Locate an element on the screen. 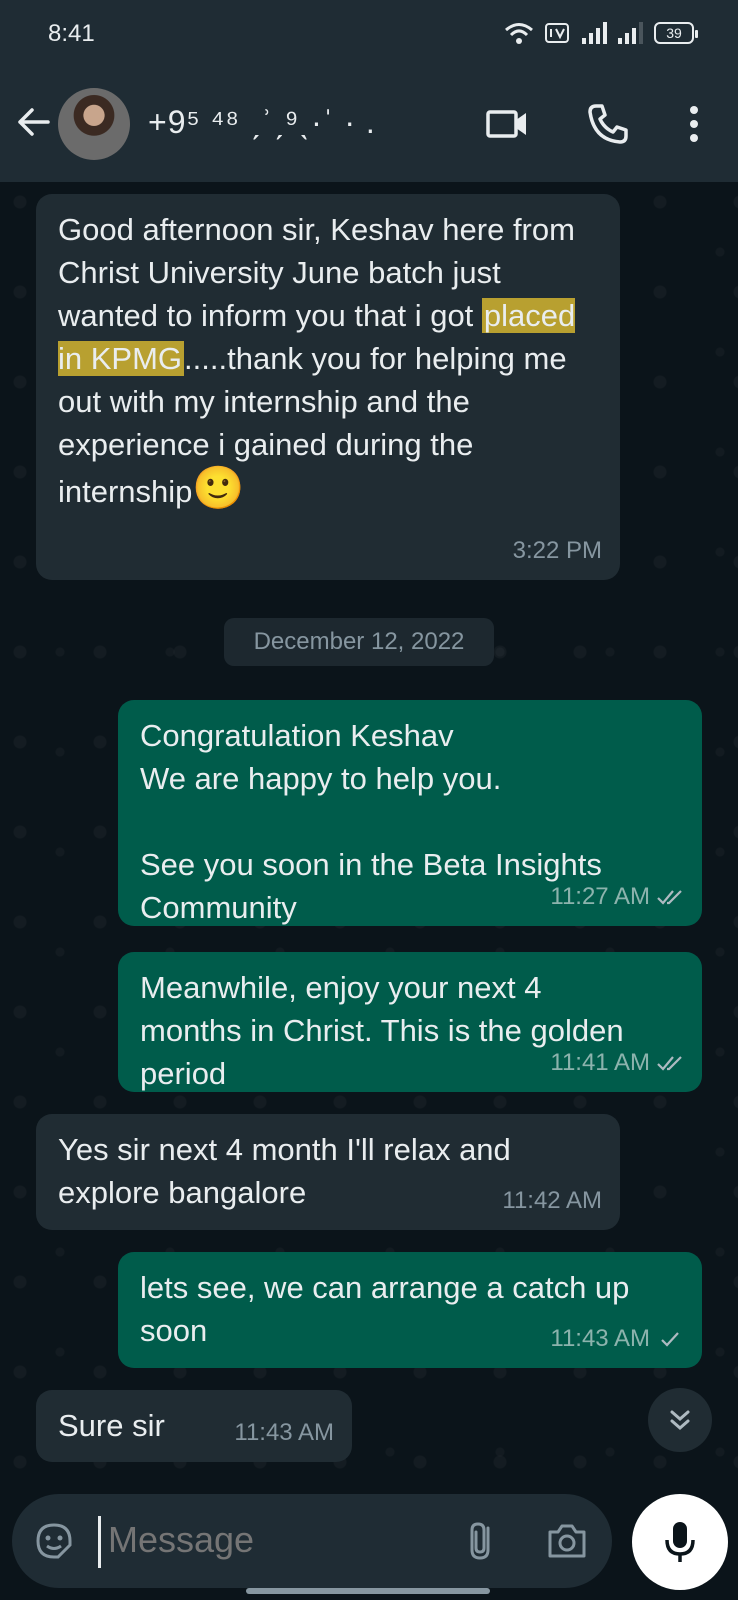 Image resolution: width=738 pixels, height=1600 pixels. status-icons: 39 is located at coordinates (601, 33).